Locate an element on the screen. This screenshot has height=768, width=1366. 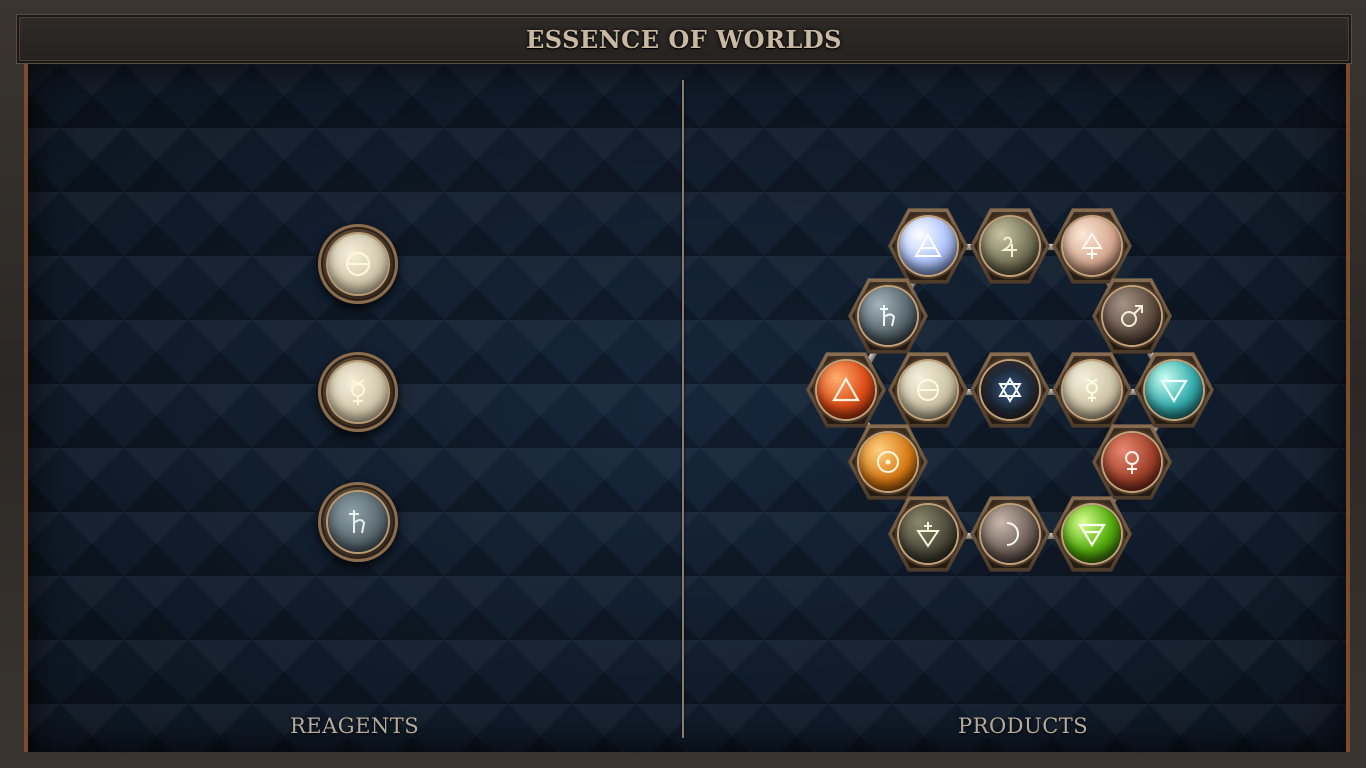
gold-icon is located at coordinates (888, 462).